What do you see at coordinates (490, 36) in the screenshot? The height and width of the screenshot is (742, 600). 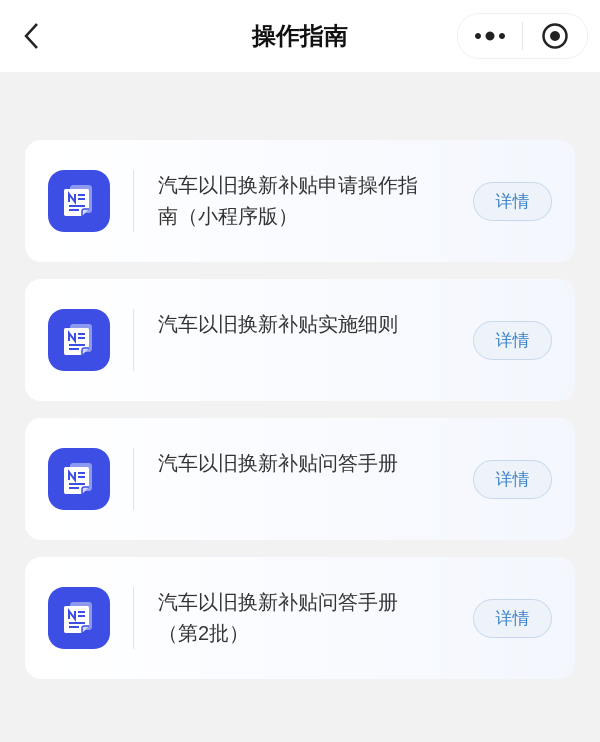 I see `more-icon` at bounding box center [490, 36].